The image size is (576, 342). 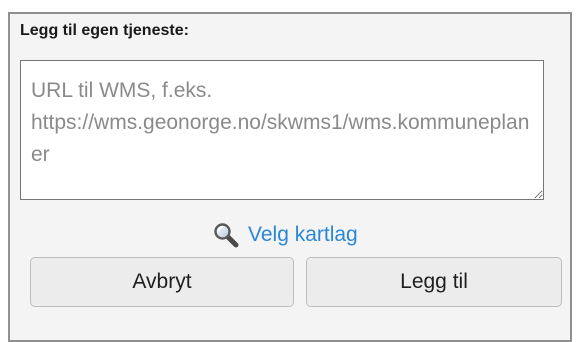 I want to click on panel-heading: Legg til egen tjeneste:, so click(x=104, y=30).